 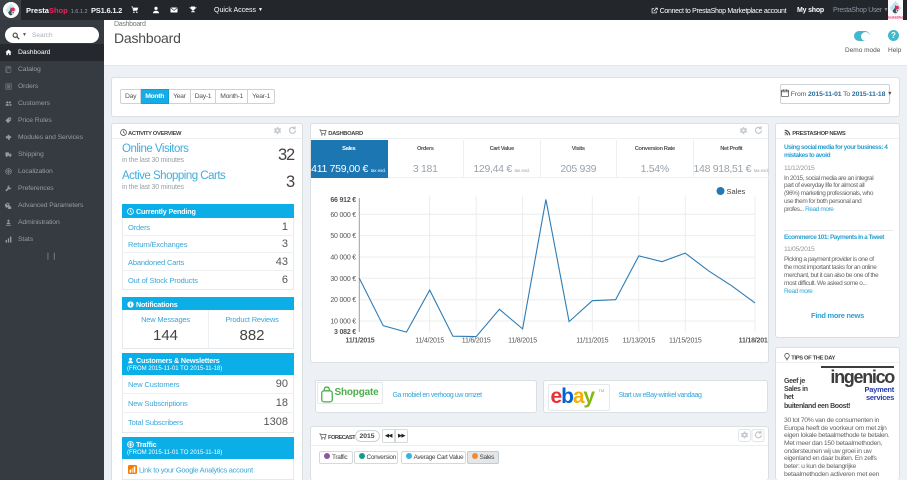 I want to click on svg-text: 11/8/2015, so click(x=522, y=341).